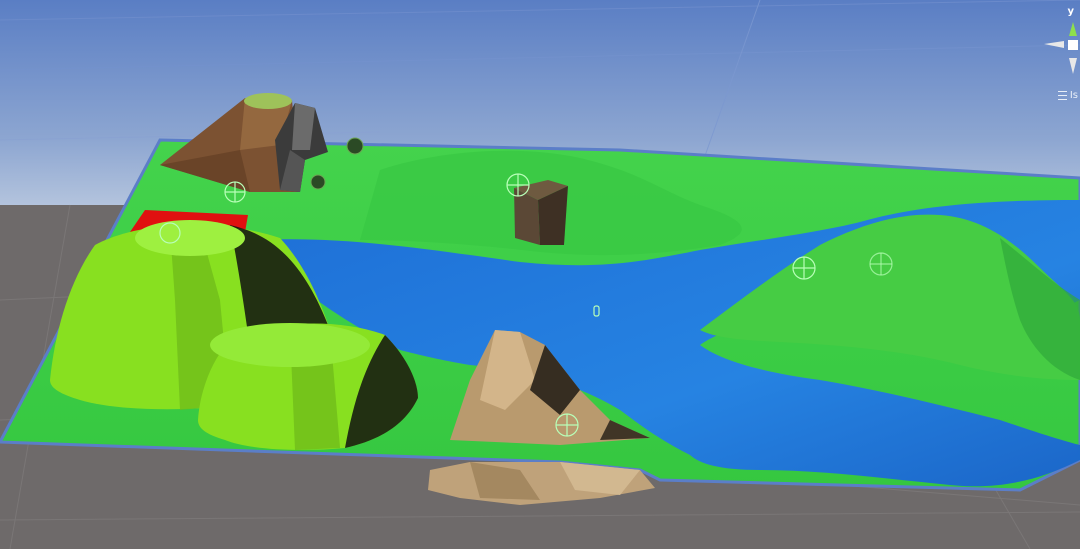  I want to click on axis-y-label: y, so click(1070, 11).